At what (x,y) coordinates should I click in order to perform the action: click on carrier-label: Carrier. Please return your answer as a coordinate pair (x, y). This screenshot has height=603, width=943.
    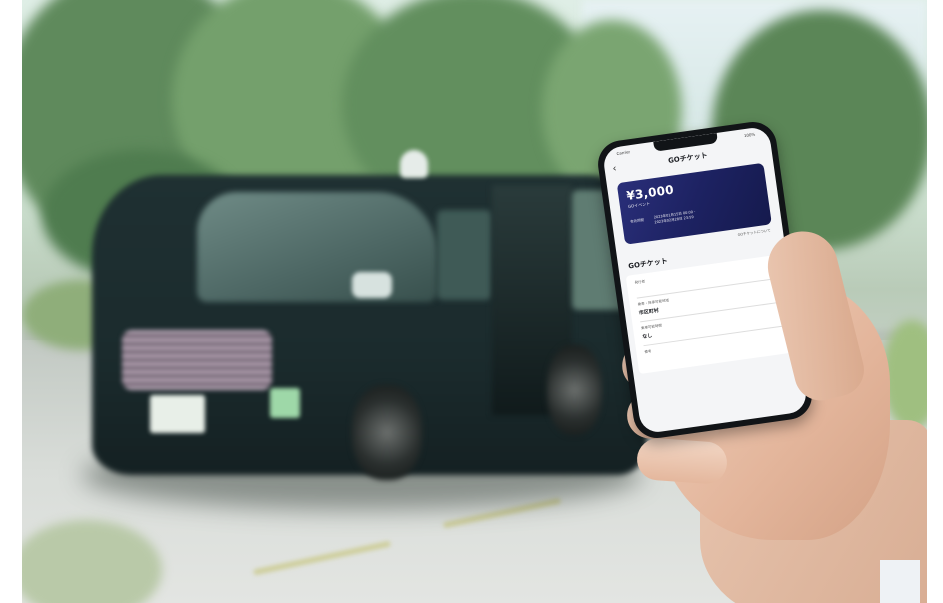
    Looking at the image, I should click on (623, 152).